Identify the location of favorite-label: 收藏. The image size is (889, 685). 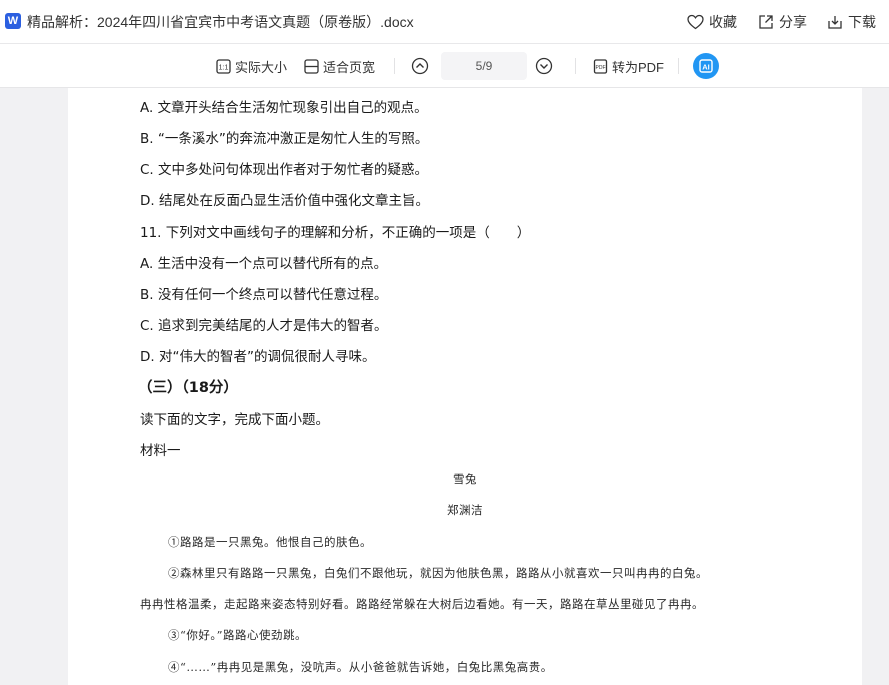
(723, 22).